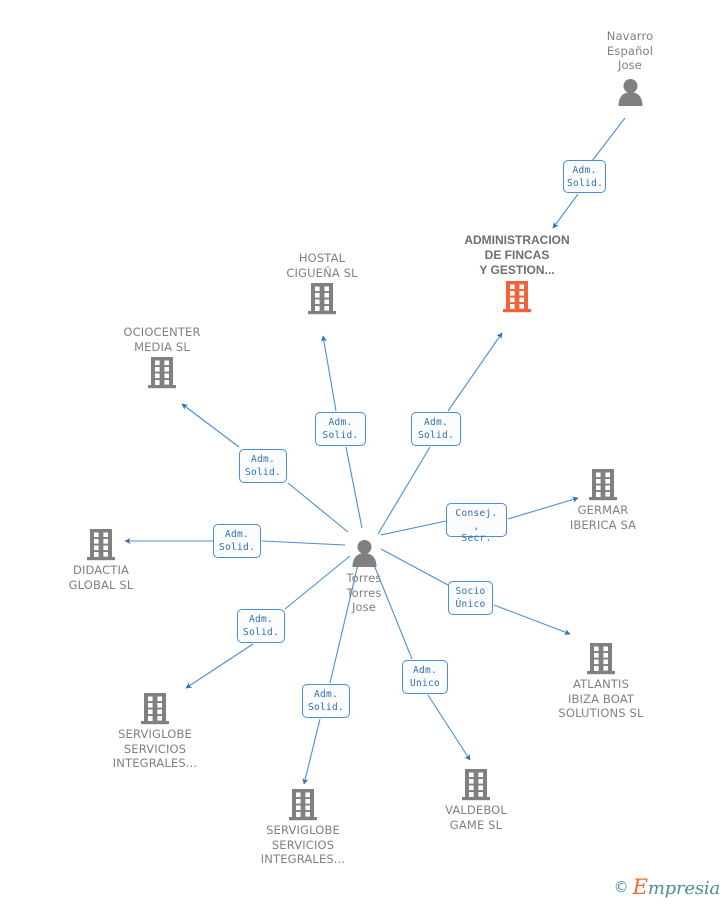  What do you see at coordinates (318, 507) in the screenshot?
I see `edge-torres-role-ociocenter` at bounding box center [318, 507].